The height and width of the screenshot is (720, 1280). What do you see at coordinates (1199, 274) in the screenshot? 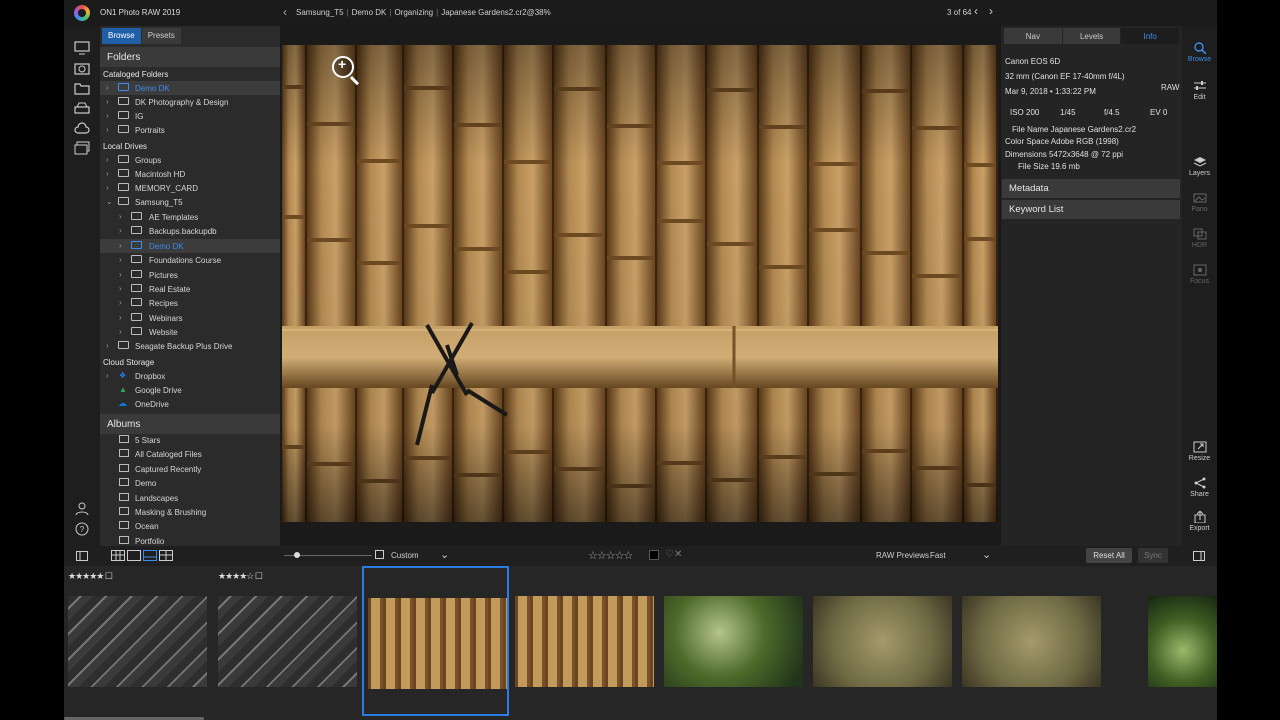
I see `focus-button: Focus` at bounding box center [1199, 274].